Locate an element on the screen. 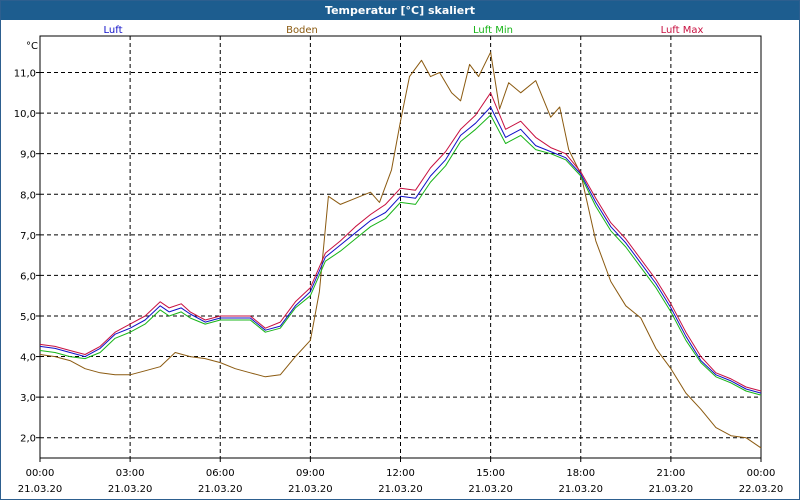 Image resolution: width=800 pixels, height=500 pixels. x-tick-time-label: 21:00 is located at coordinates (670, 473).